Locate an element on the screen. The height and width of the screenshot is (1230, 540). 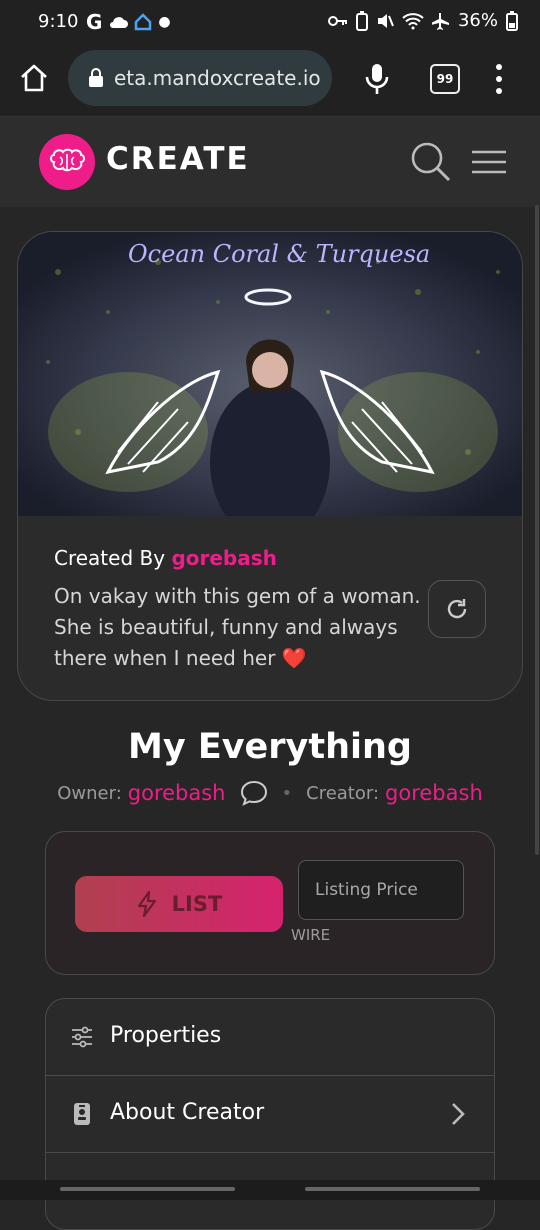
url-text: eta.mandoxcreate.io is located at coordinates (217, 78).